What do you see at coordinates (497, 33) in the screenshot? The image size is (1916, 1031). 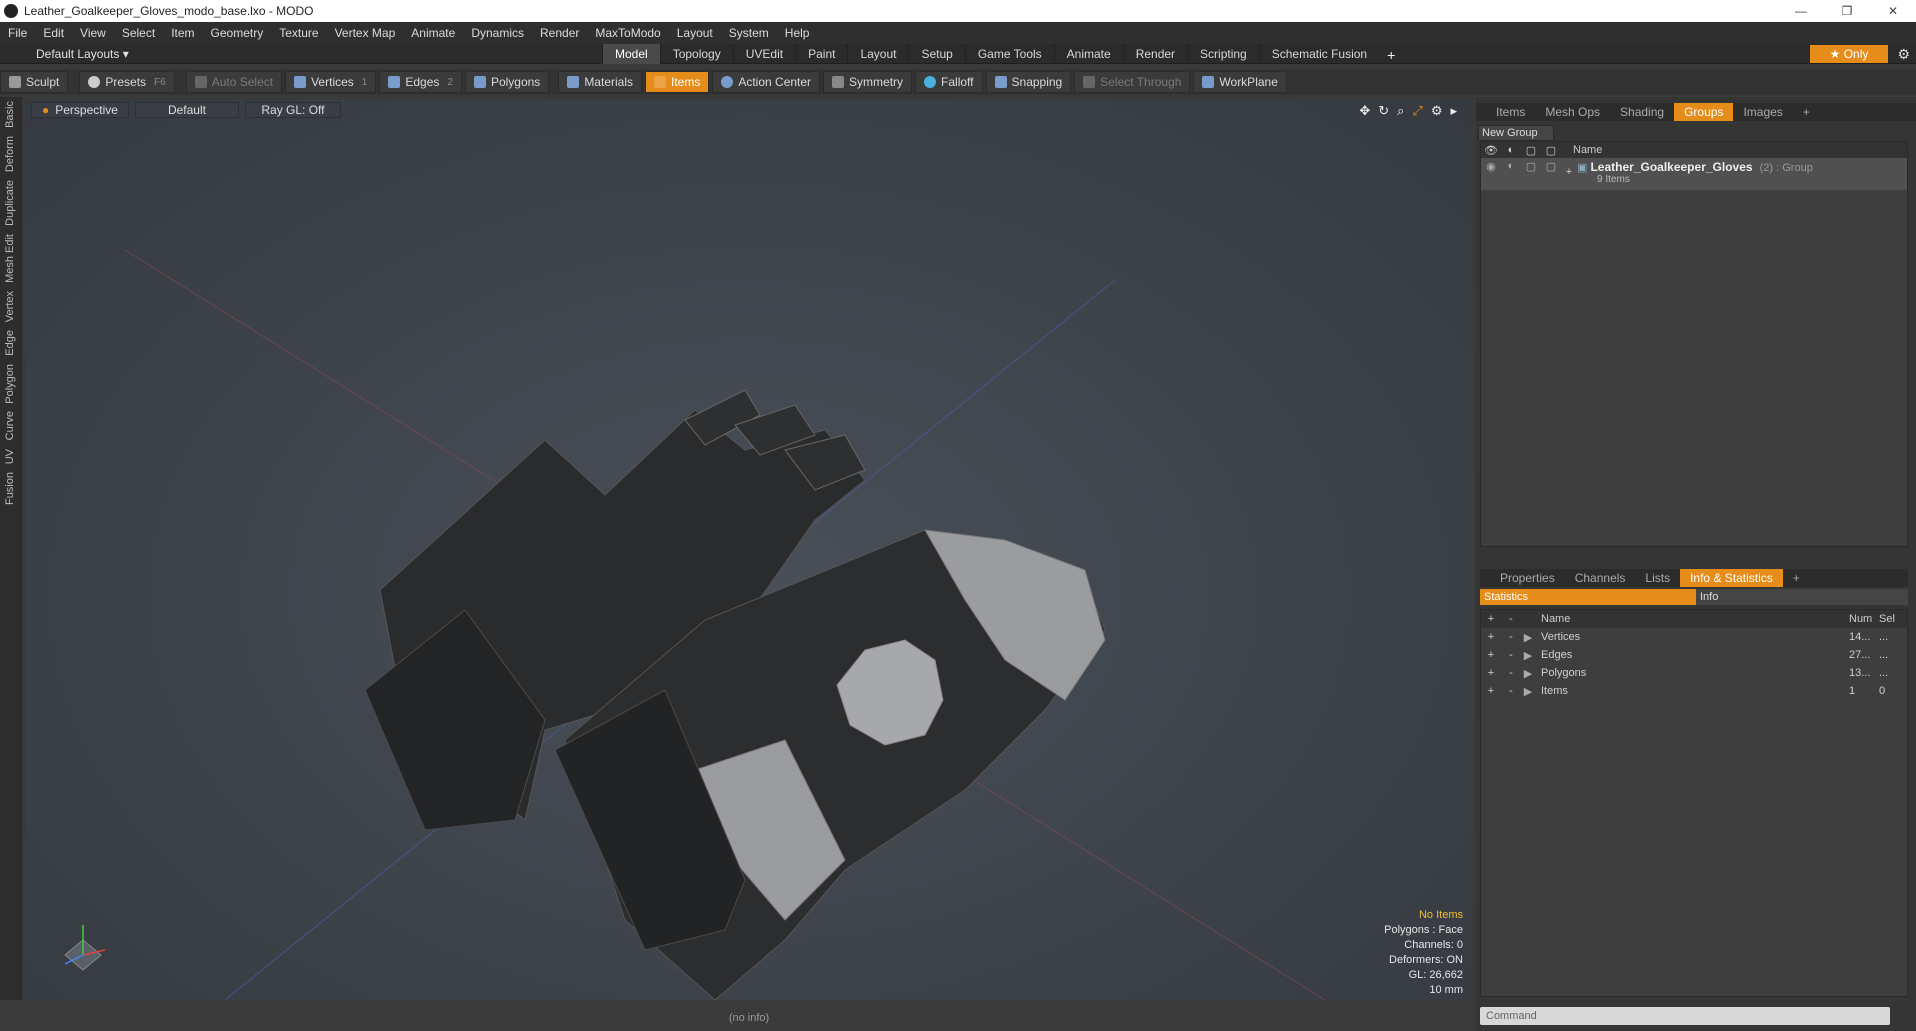 I see `menu-dynamics: Dynamics` at bounding box center [497, 33].